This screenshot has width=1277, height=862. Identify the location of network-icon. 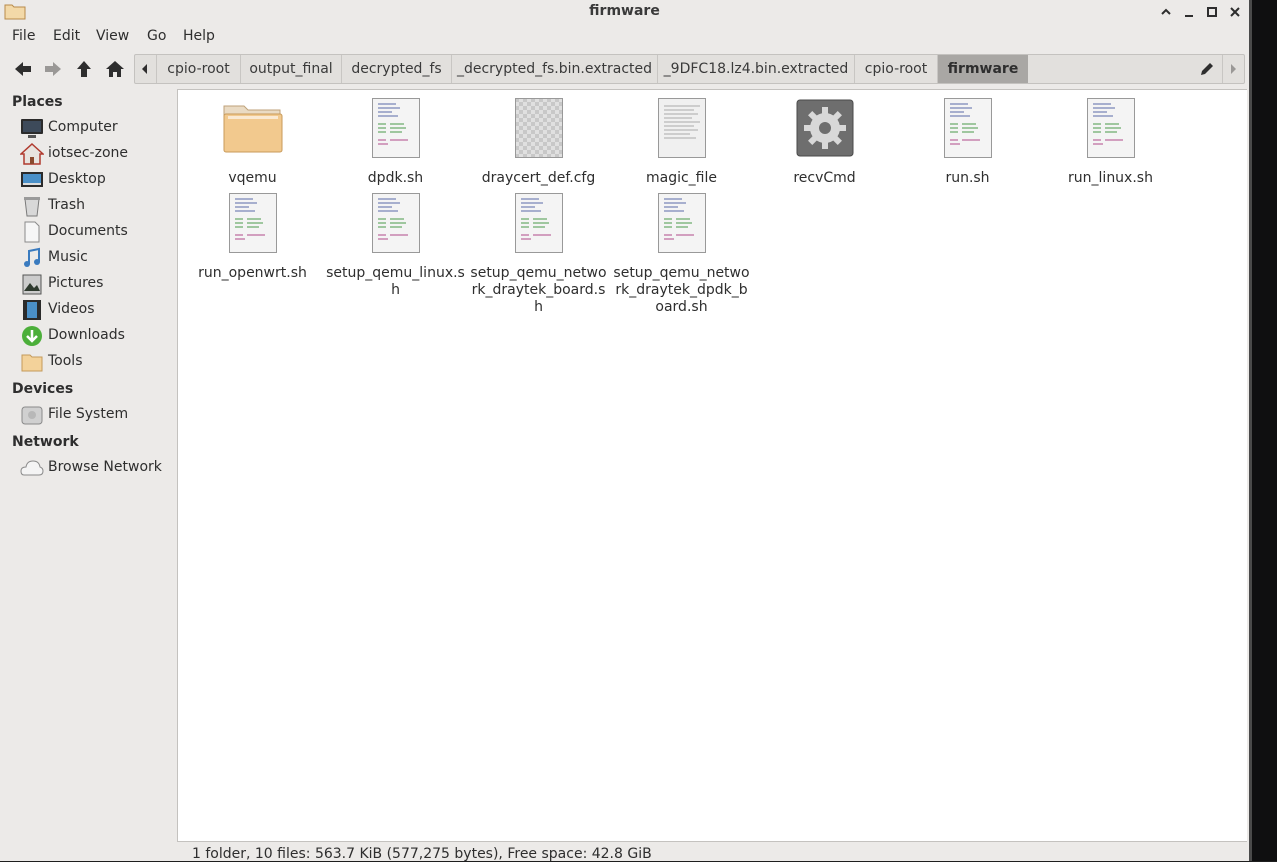
(32, 468).